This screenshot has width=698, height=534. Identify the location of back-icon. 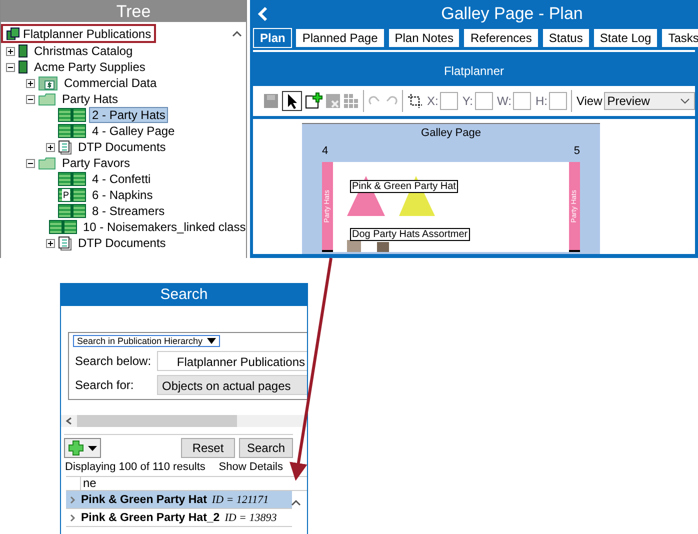
(263, 14).